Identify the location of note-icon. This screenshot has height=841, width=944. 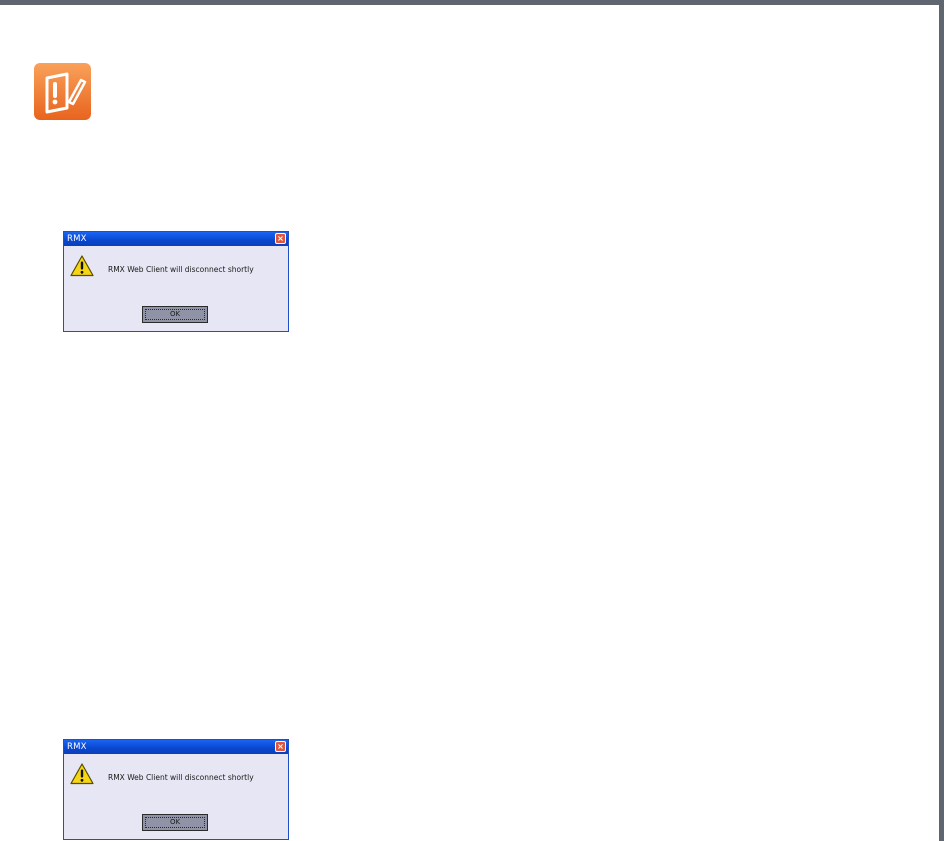
(62, 91).